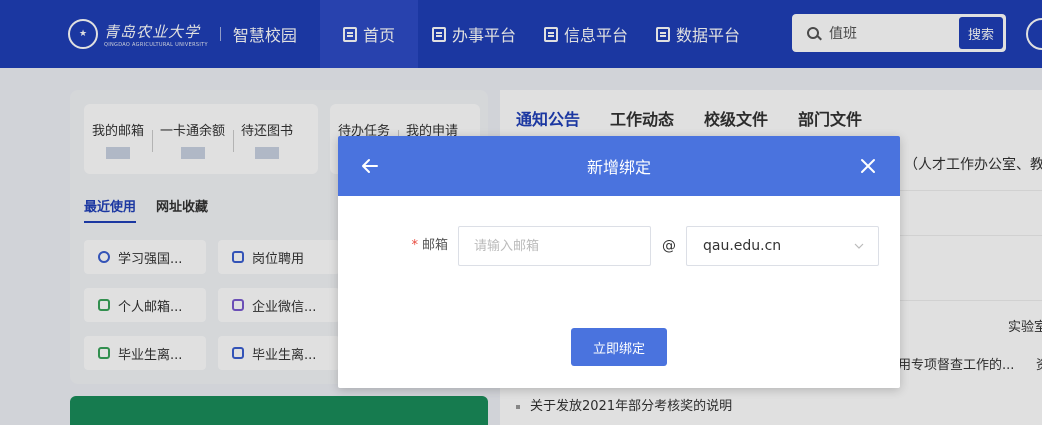 This screenshot has width=1042, height=425. What do you see at coordinates (370, 166) in the screenshot?
I see `back-arrow-icon` at bounding box center [370, 166].